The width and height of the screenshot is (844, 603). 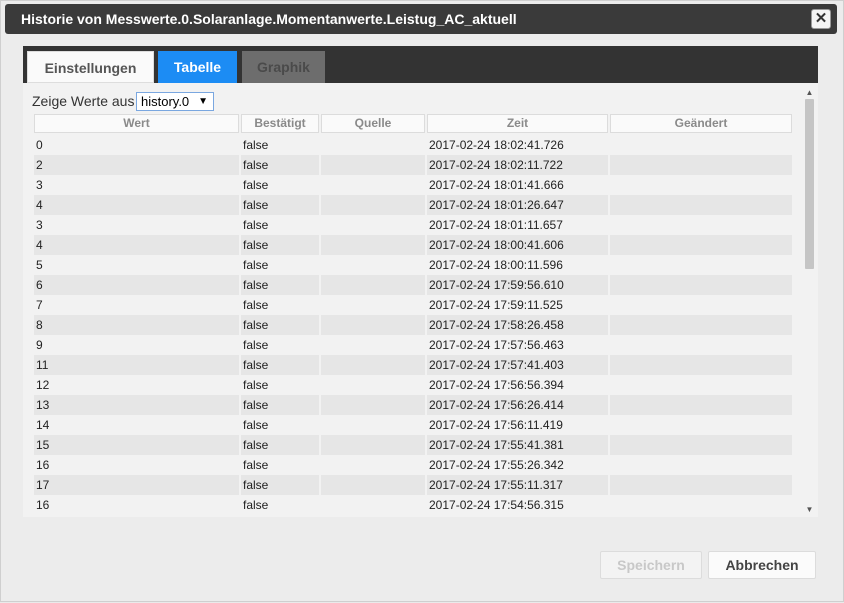 I want to click on column-header-bestaetigt: Bestätigt, so click(x=280, y=123).